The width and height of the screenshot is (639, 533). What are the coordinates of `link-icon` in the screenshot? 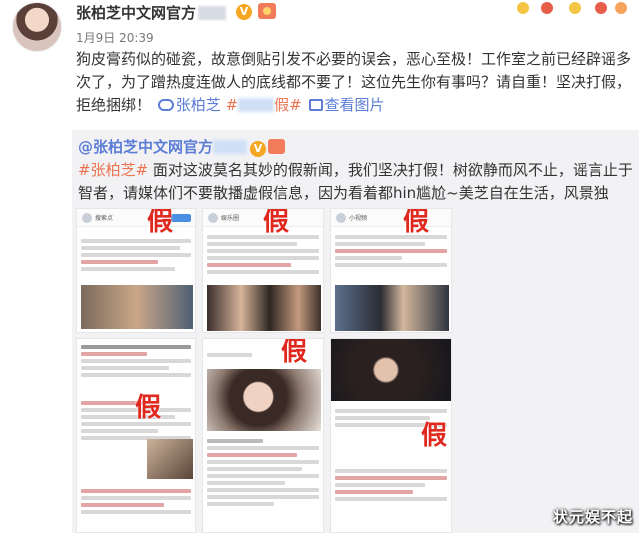 It's located at (165, 105).